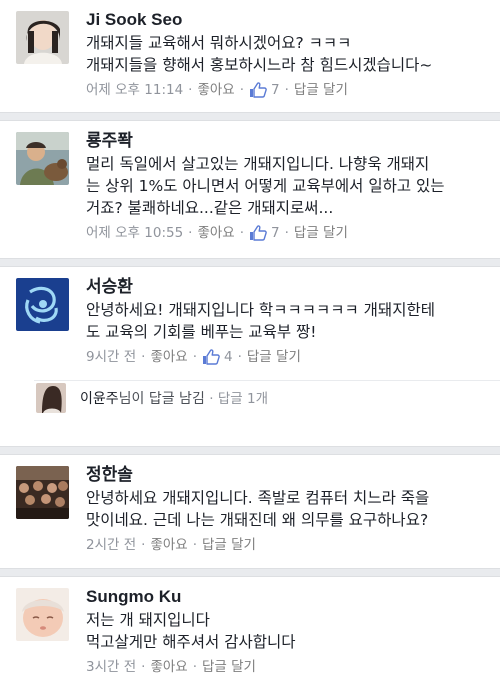 The width and height of the screenshot is (500, 680). Describe the element at coordinates (228, 357) in the screenshot. I see `like-count: 4` at that location.